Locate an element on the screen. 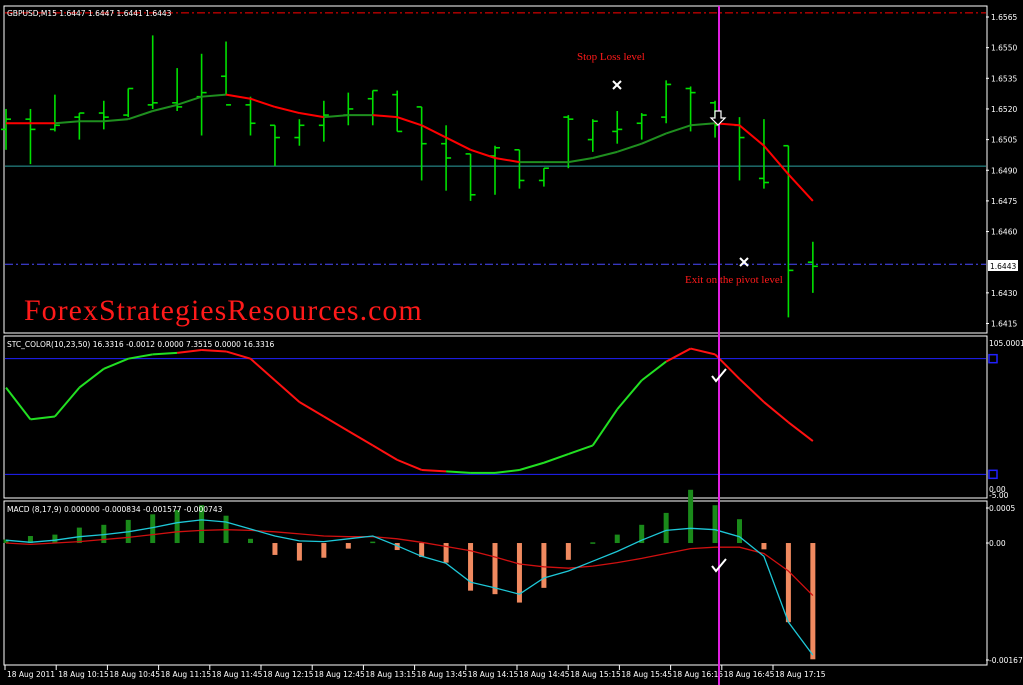 The width and height of the screenshot is (1023, 685). stop-loss-annotation: Stop Loss level is located at coordinates (611, 57).